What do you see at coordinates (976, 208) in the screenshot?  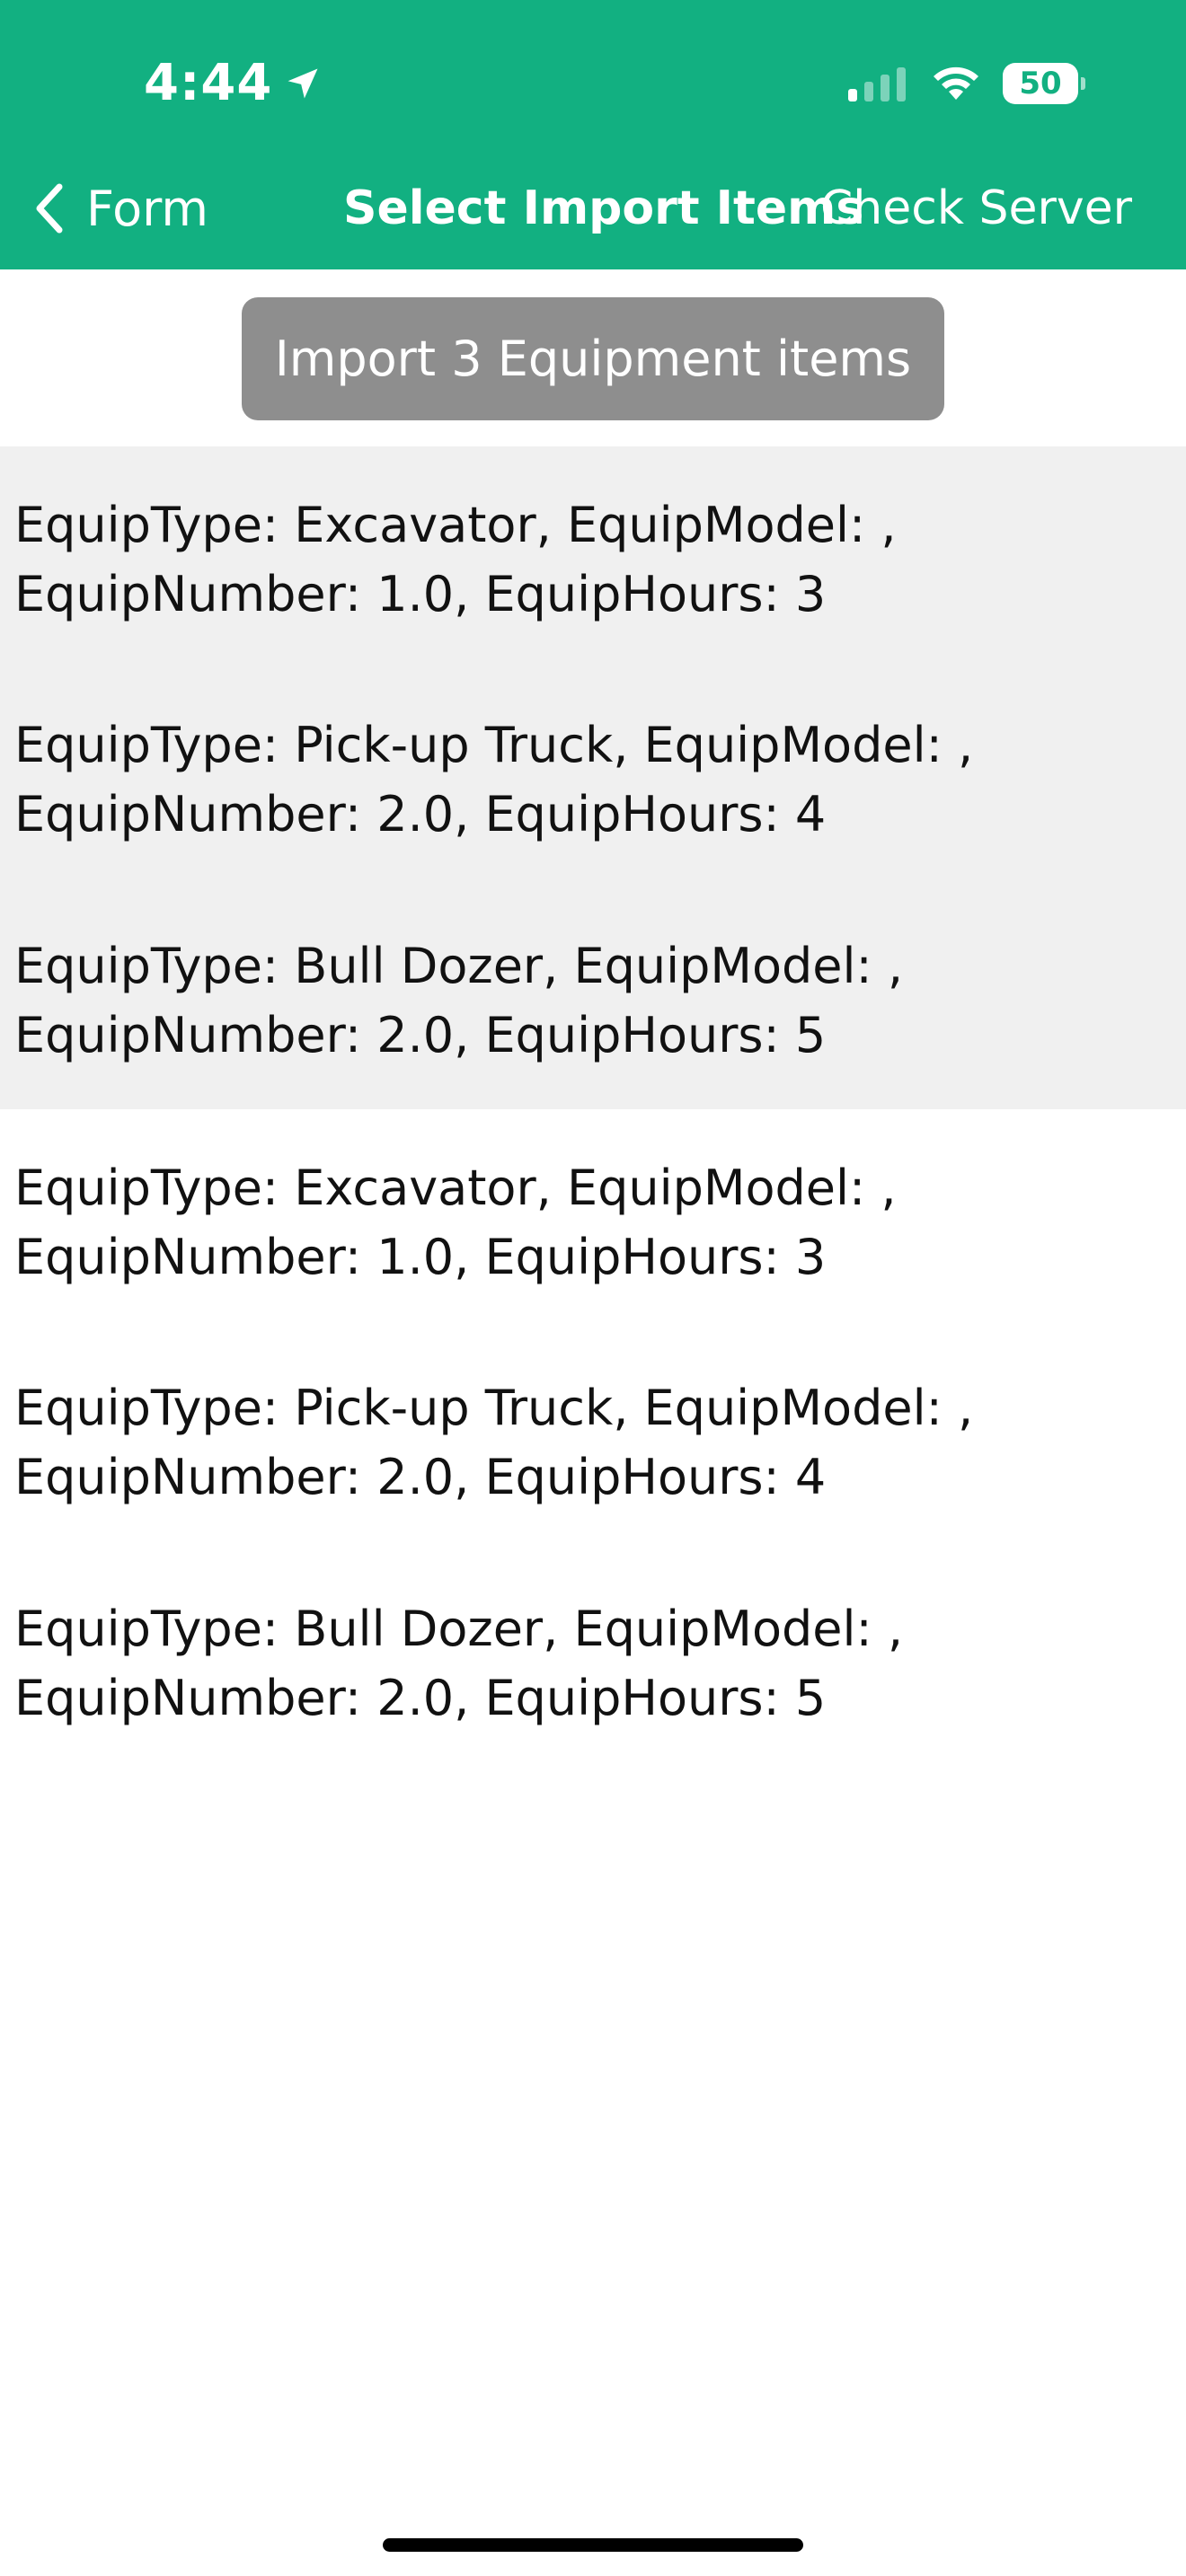 I see `check-server-button: Check Server` at bounding box center [976, 208].